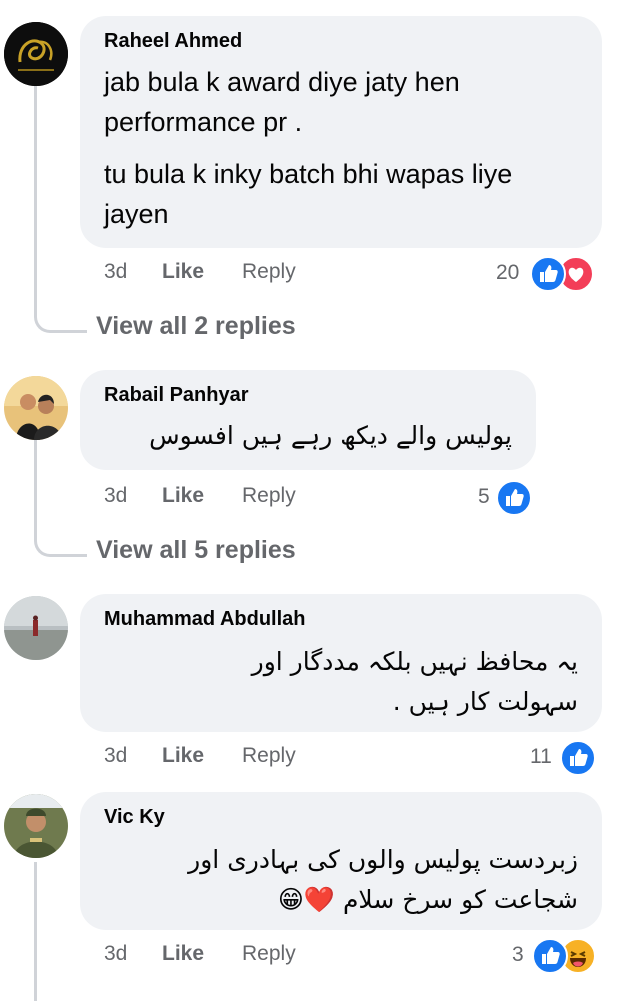  Describe the element at coordinates (541, 756) in the screenshot. I see `reaction-count: 11` at that location.